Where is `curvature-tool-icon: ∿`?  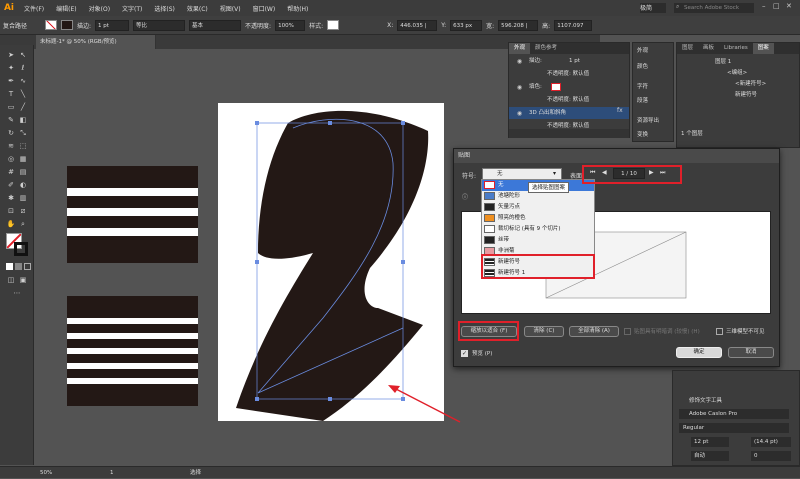
curvature-tool-icon: ∿ is located at coordinates (23, 81).